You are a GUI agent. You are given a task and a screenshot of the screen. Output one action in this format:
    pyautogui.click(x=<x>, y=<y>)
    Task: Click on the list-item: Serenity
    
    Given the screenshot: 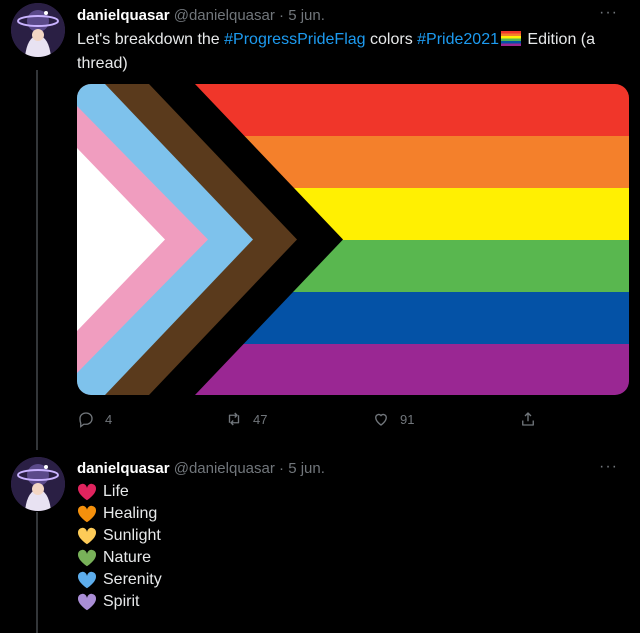 What is the action you would take?
    pyautogui.click(x=119, y=580)
    